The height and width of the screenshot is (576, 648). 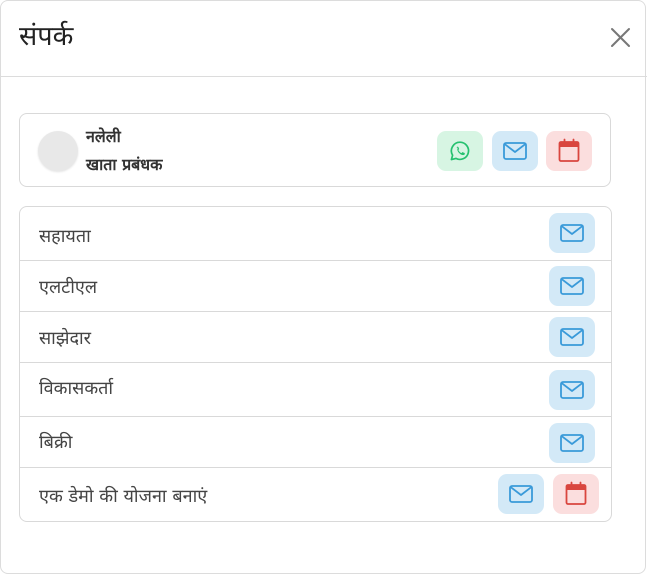 I want to click on close-icon, so click(x=620, y=37).